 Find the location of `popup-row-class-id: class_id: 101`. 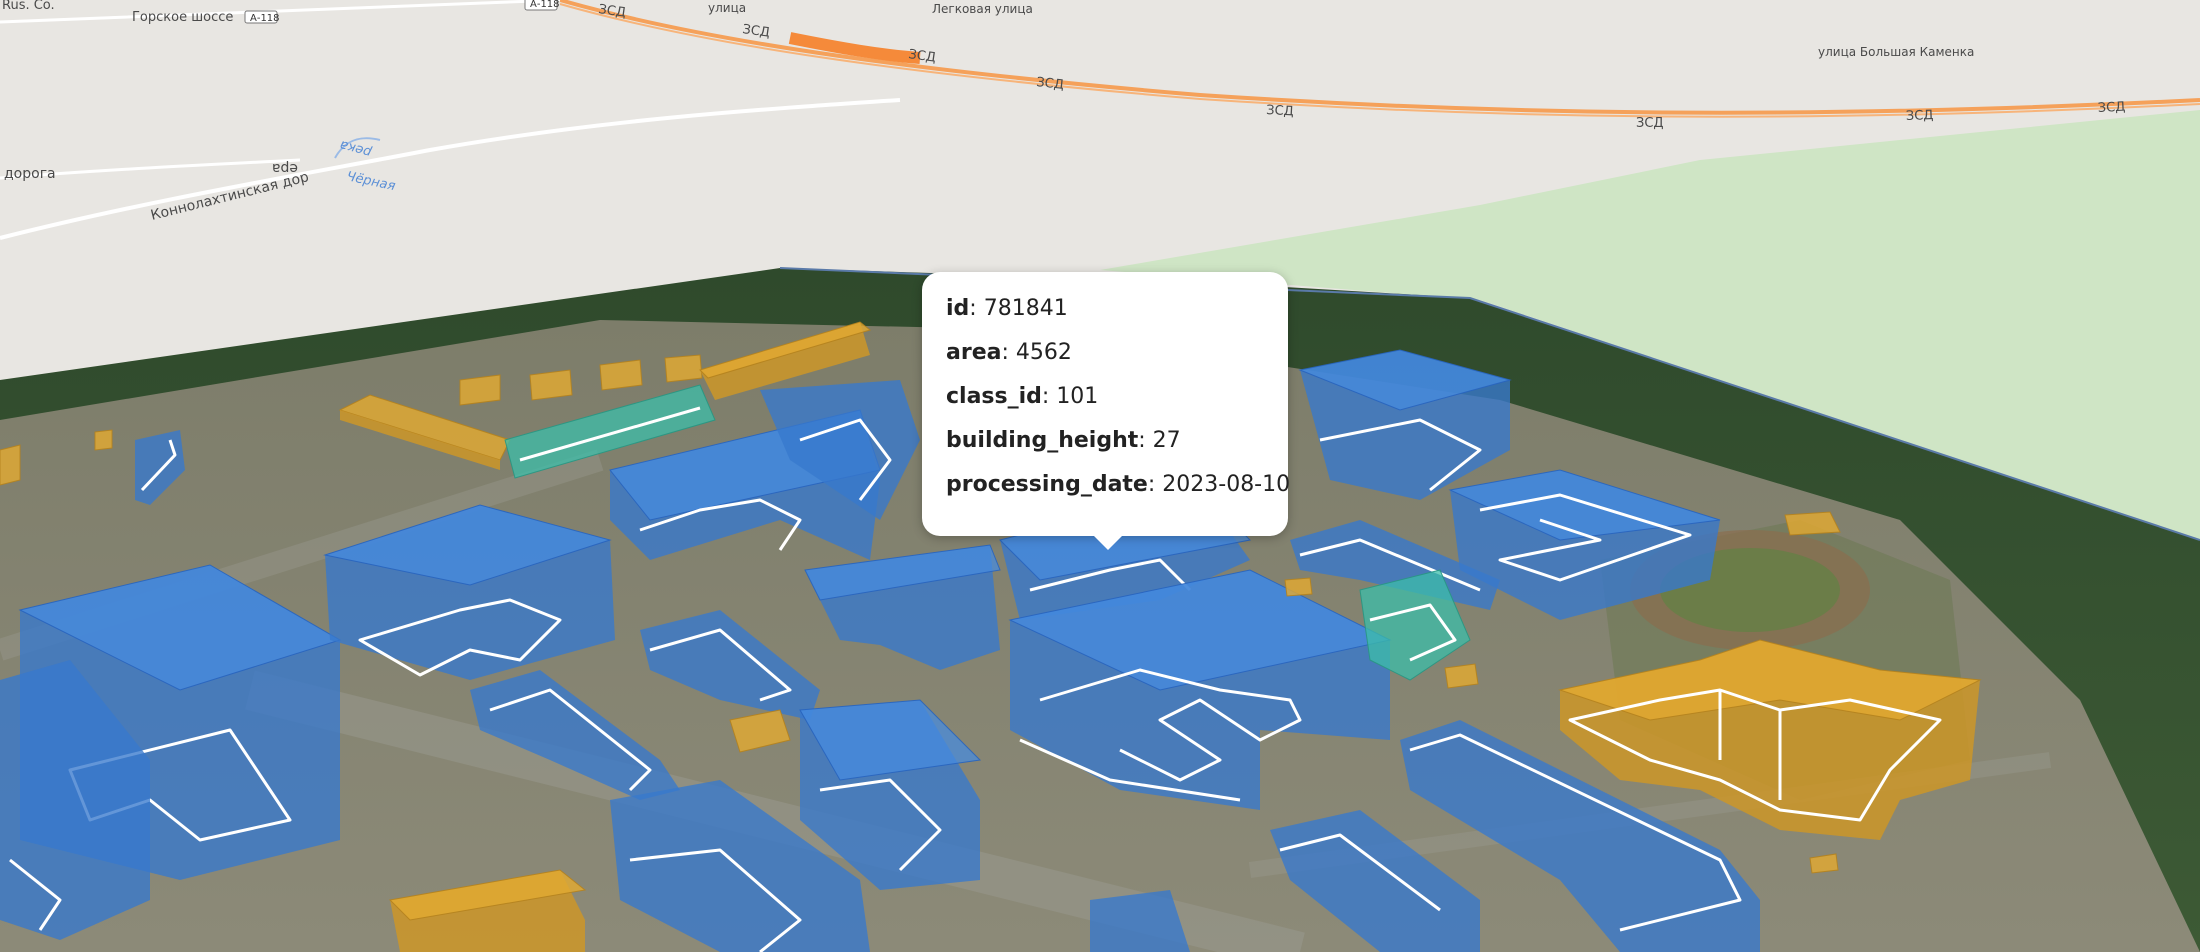

popup-row-class-id: class_id: 101 is located at coordinates (1022, 396).